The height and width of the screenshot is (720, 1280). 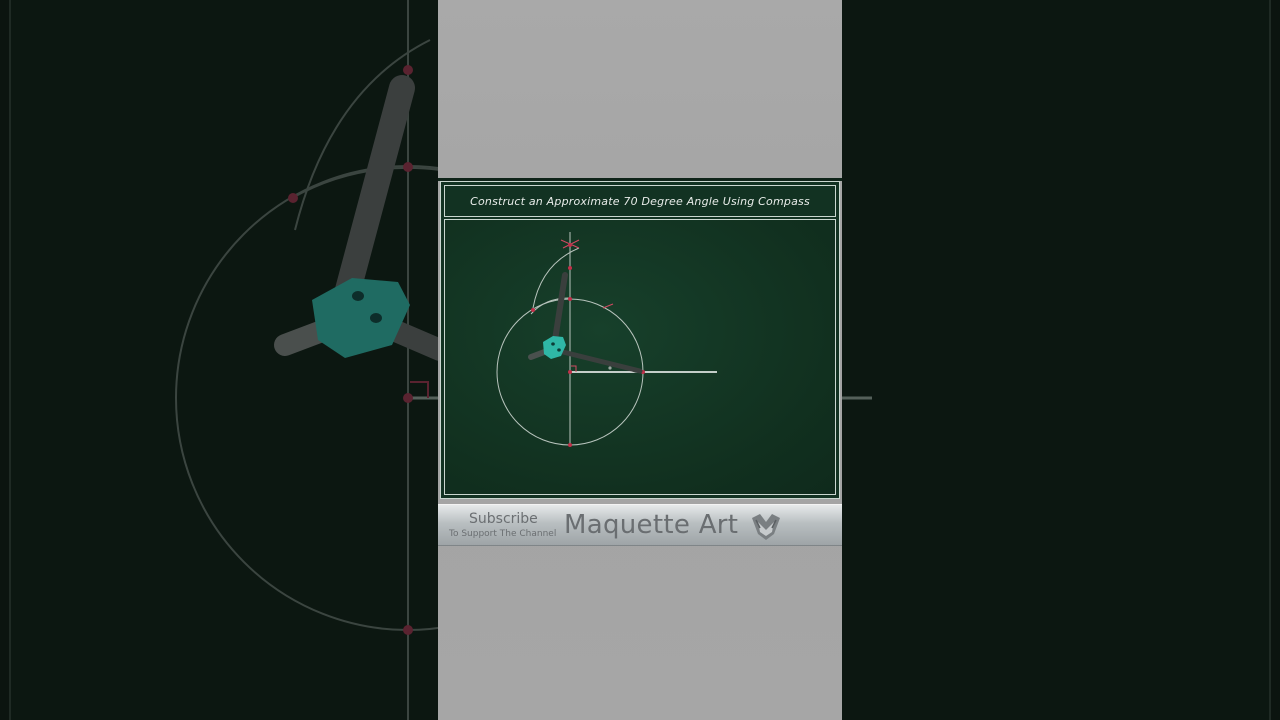 I want to click on construction-canvas, so click(x=640, y=357).